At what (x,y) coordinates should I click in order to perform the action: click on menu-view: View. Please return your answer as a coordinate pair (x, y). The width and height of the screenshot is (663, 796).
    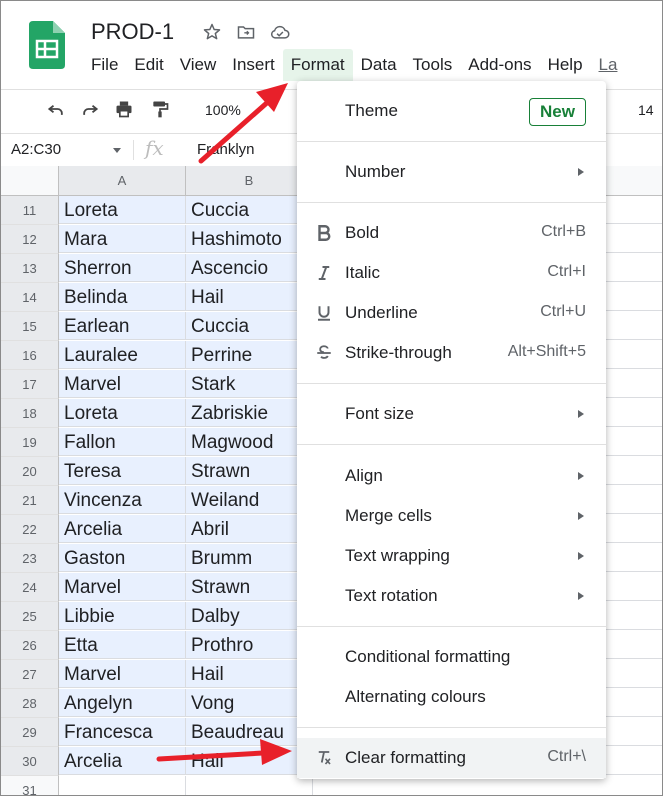
    Looking at the image, I should click on (198, 65).